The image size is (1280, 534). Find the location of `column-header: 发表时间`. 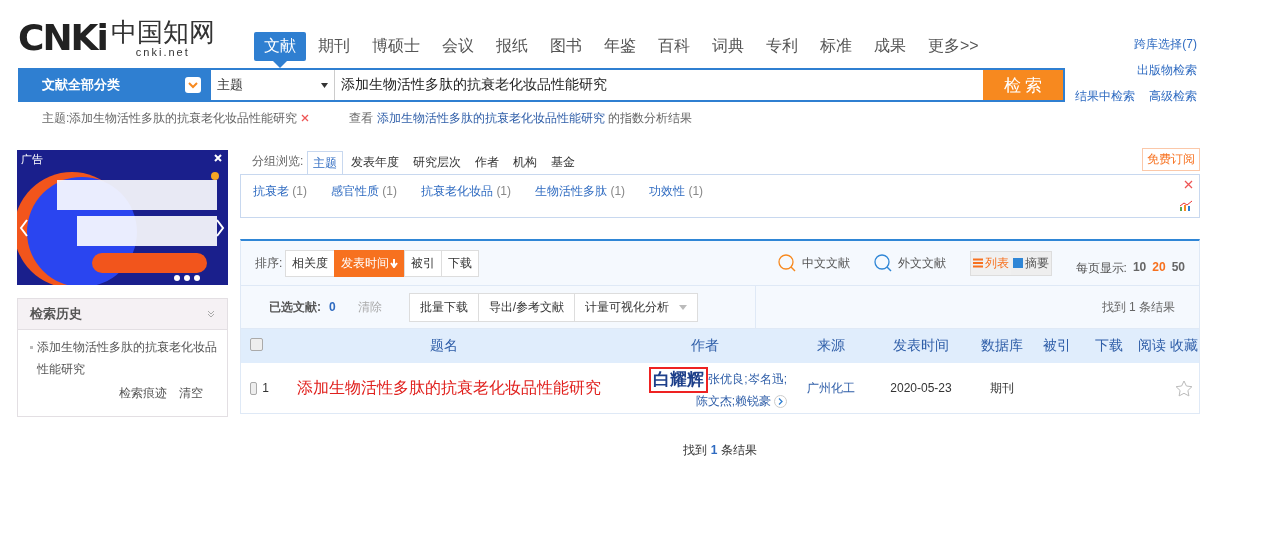

column-header: 发表时间 is located at coordinates (921, 346).